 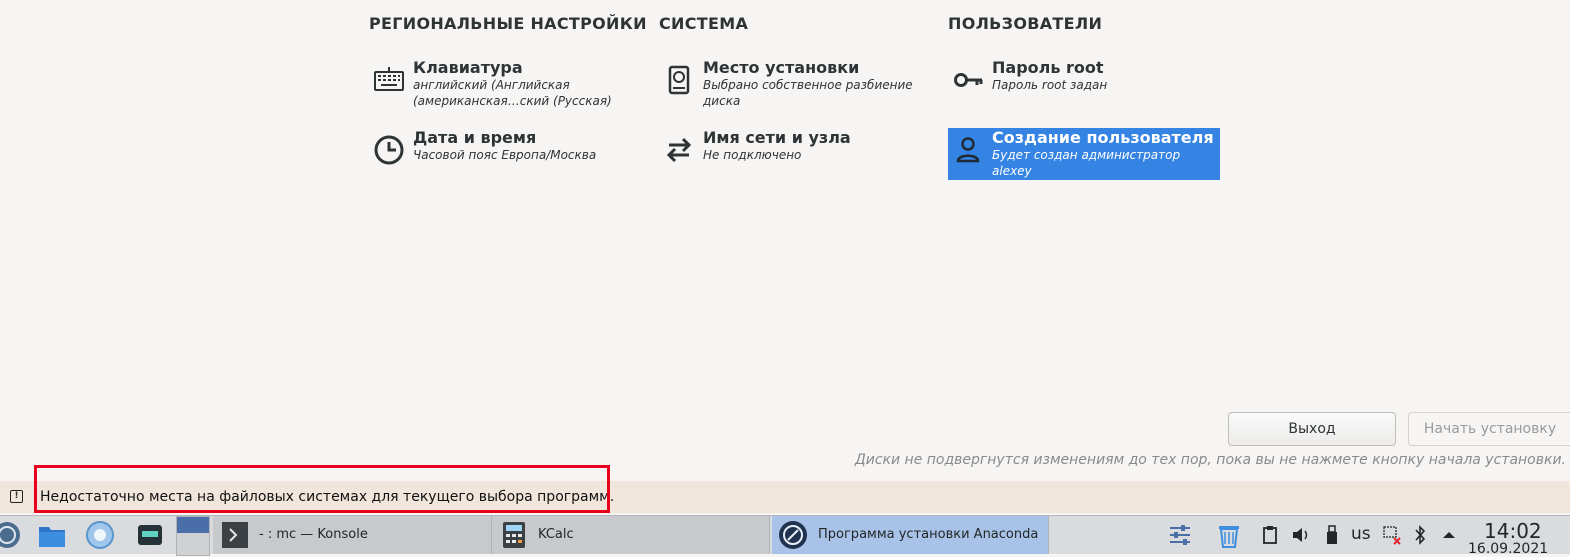 What do you see at coordinates (556, 534) in the screenshot?
I see `task-kcalc-label: KCalc` at bounding box center [556, 534].